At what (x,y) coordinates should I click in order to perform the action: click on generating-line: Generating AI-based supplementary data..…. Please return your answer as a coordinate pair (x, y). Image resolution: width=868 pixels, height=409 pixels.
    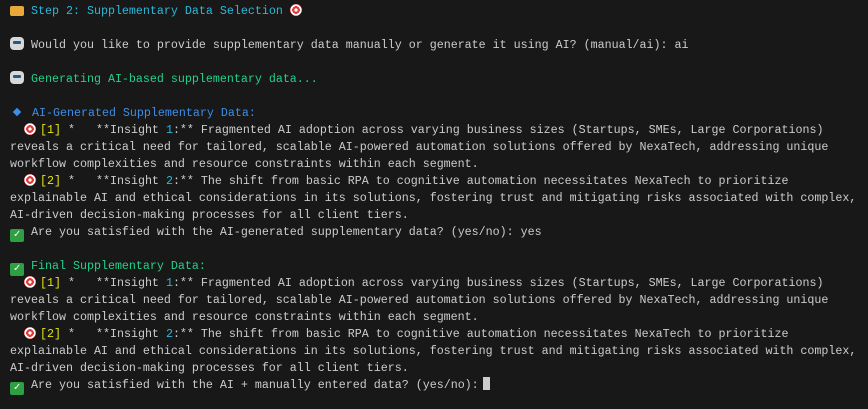
    Looking at the image, I should click on (434, 79).